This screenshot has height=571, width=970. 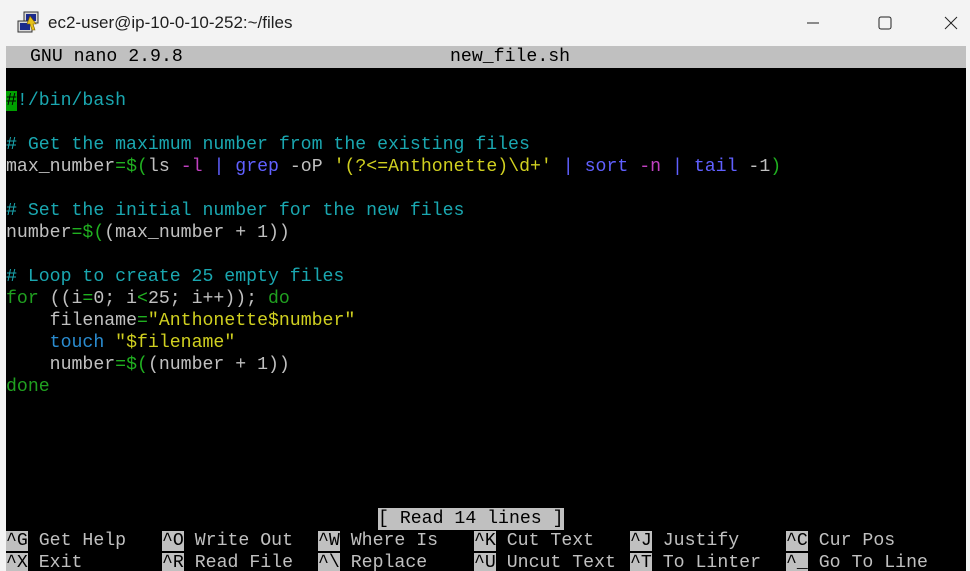 I want to click on shortcut-uncut-text: ^U Uncut Text, so click(x=545, y=561).